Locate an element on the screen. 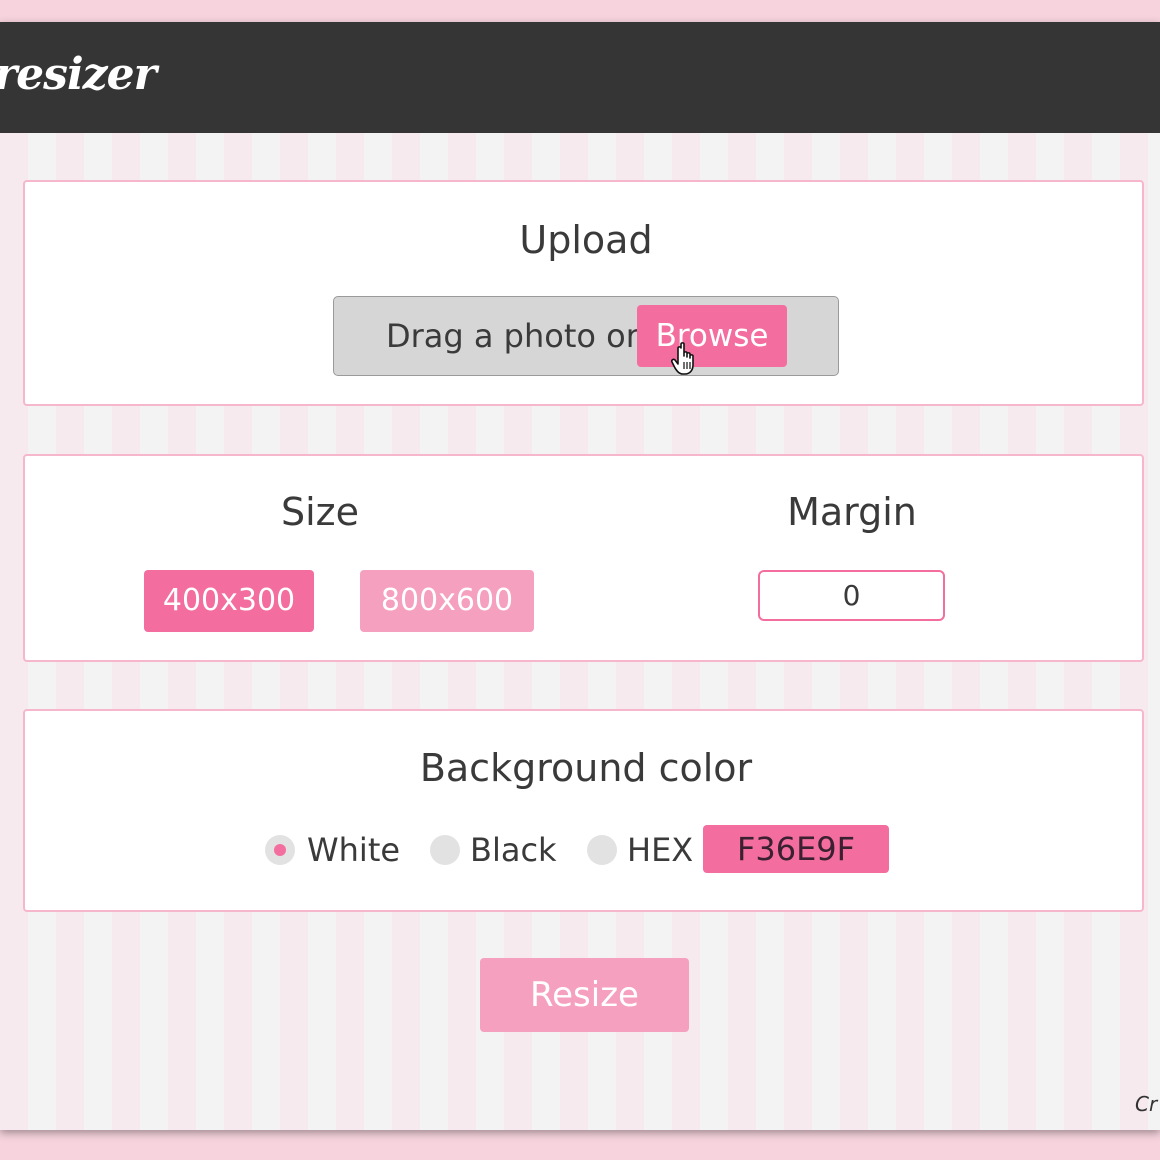 This screenshot has width=1160, height=1160. size-title: Size is located at coordinates (320, 512).